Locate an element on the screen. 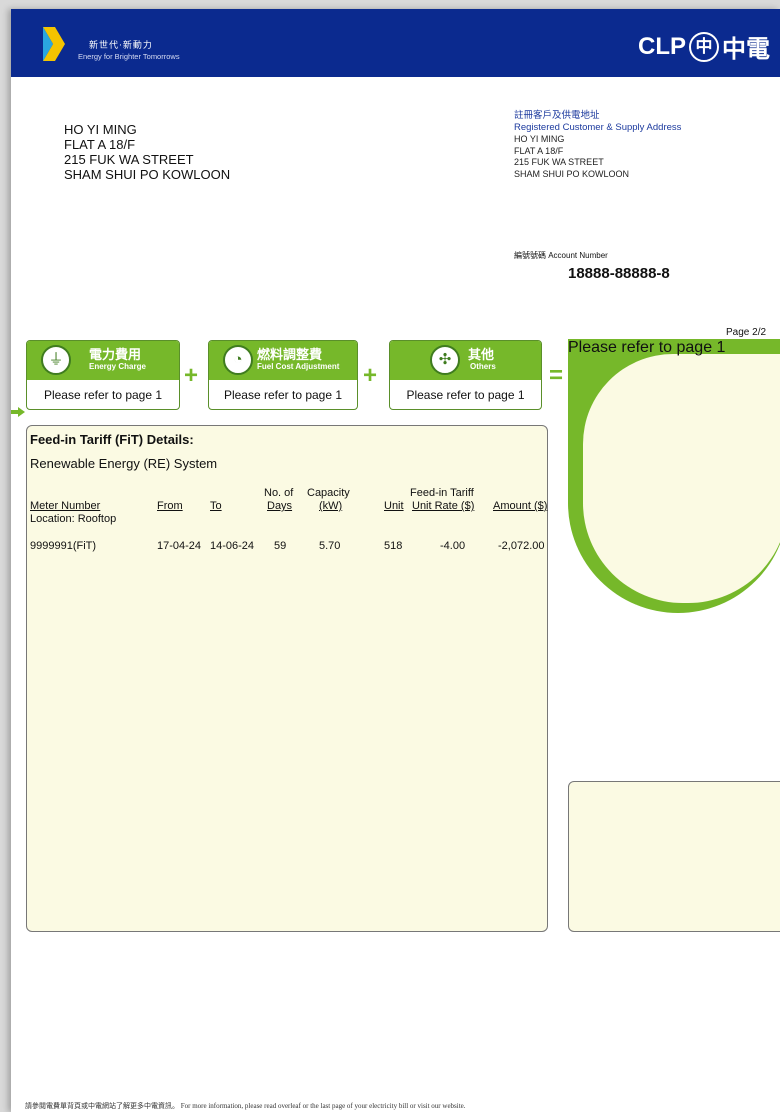 The image size is (780, 1112). fit-title: Feed-in Tariff (FiT) Details: is located at coordinates (112, 439).